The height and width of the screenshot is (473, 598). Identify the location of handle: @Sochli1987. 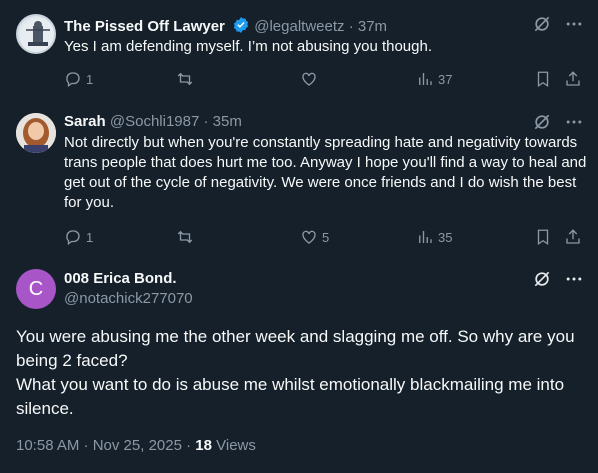
(154, 121).